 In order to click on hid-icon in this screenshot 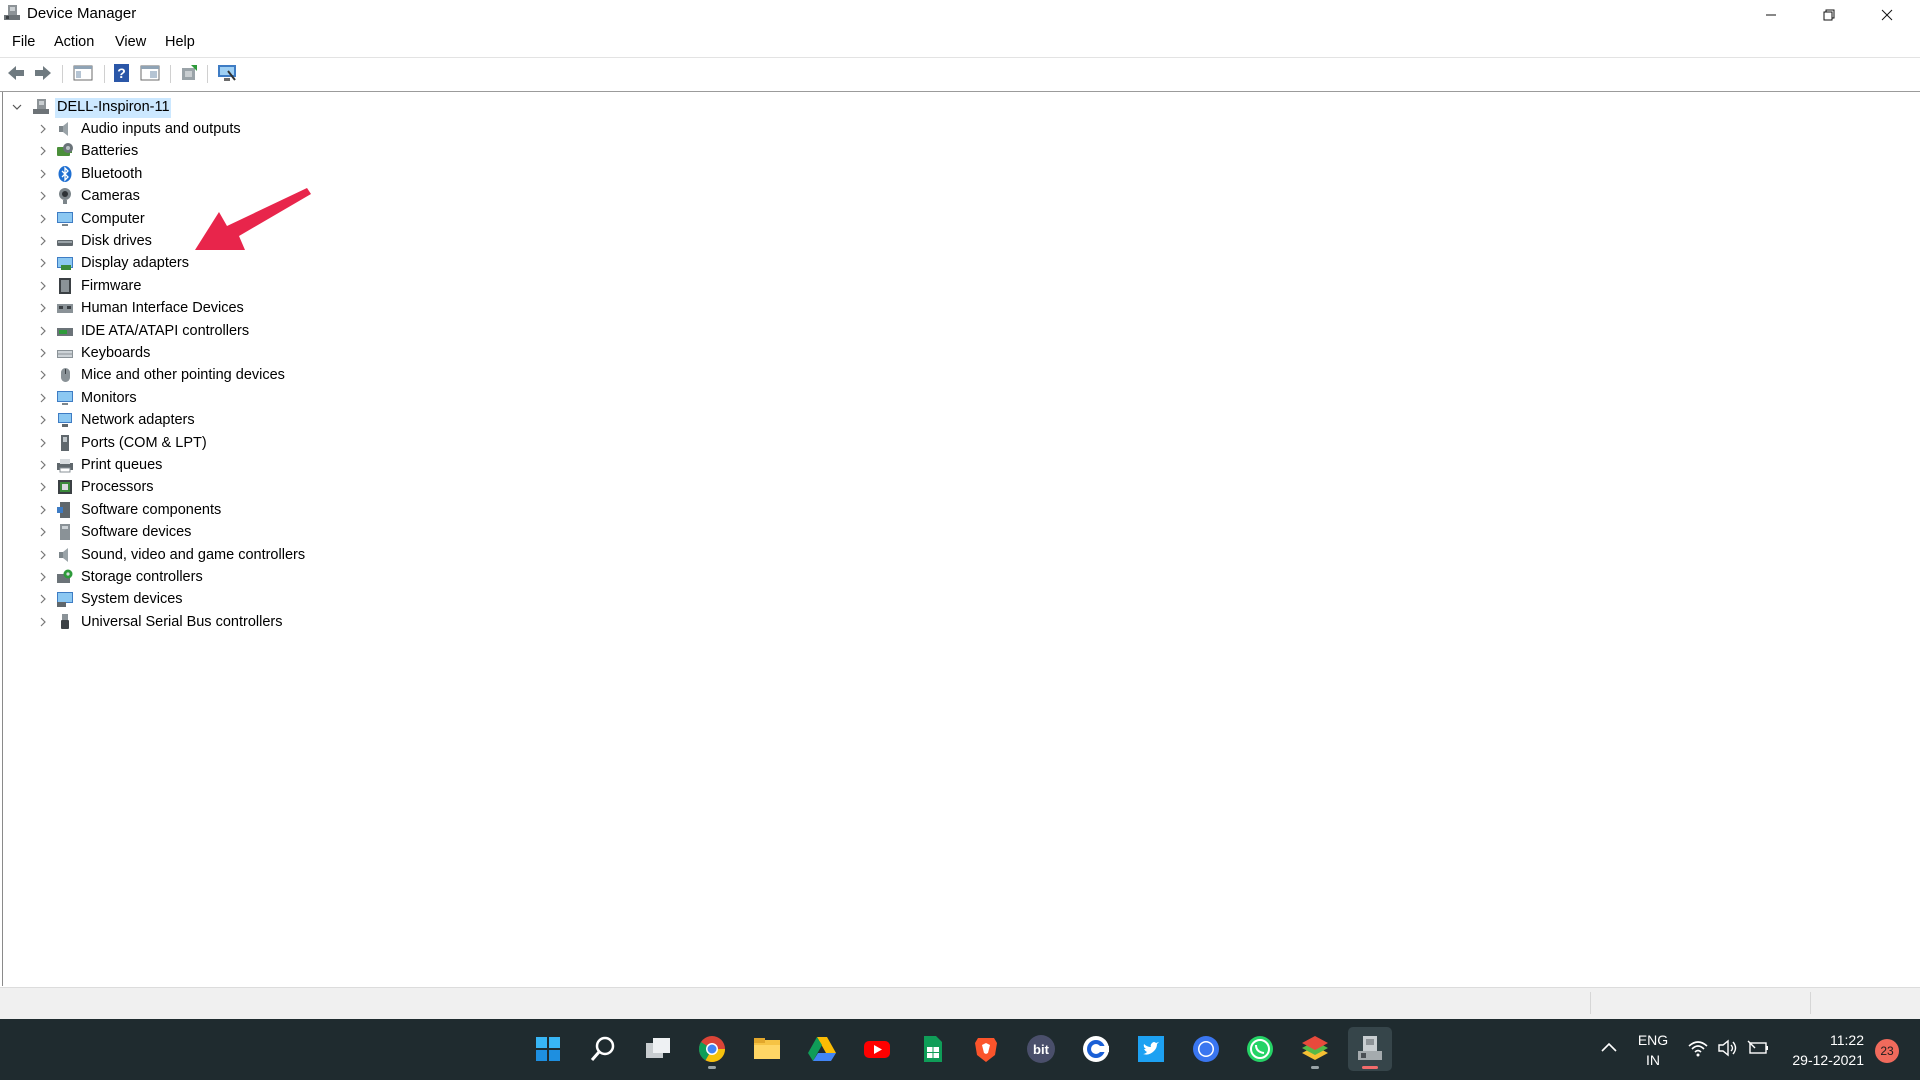, I will do `click(65, 309)`.